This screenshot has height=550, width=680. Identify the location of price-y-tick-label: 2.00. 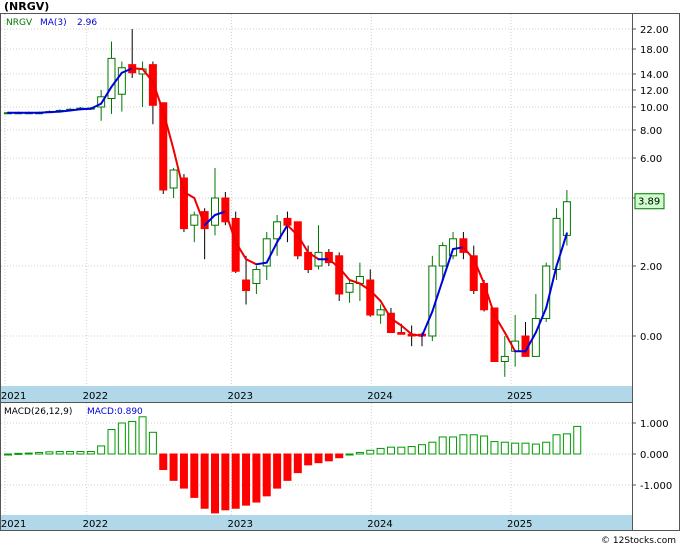
(651, 267).